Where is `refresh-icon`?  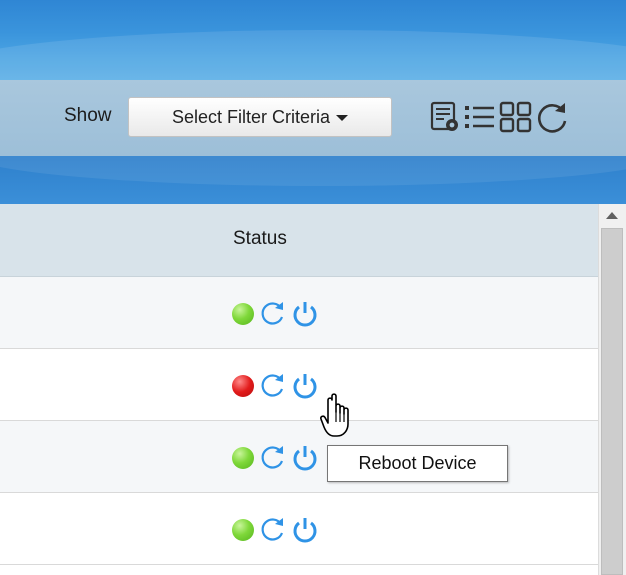
refresh-icon is located at coordinates (552, 117).